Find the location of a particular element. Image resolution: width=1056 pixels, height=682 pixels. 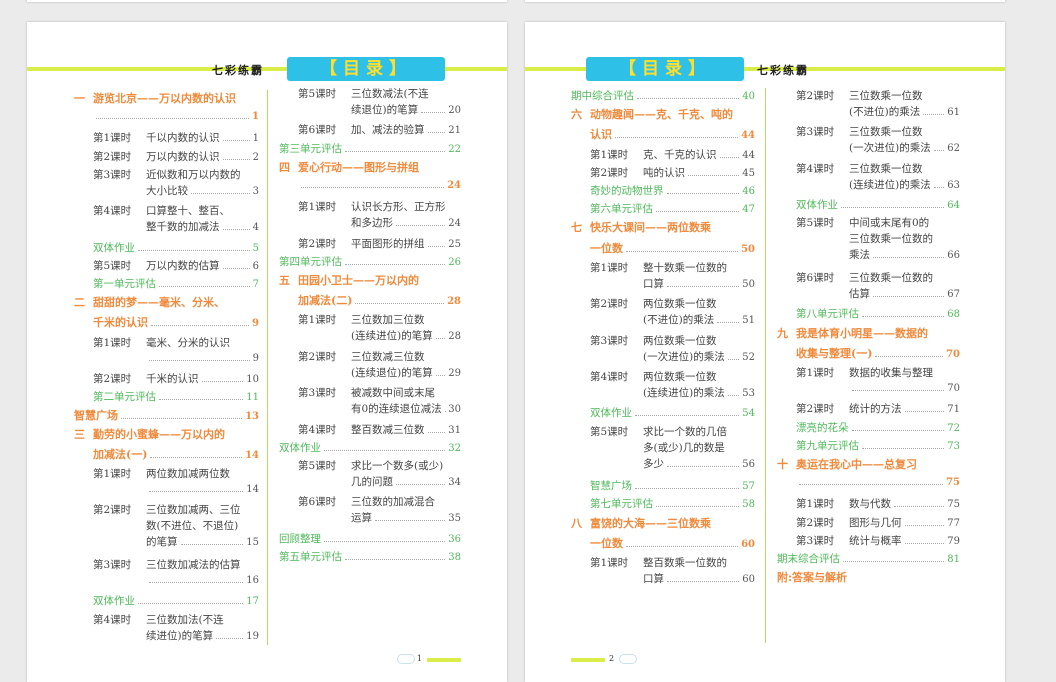

section-entry: 第六单元评估 47 is located at coordinates (672, 208).